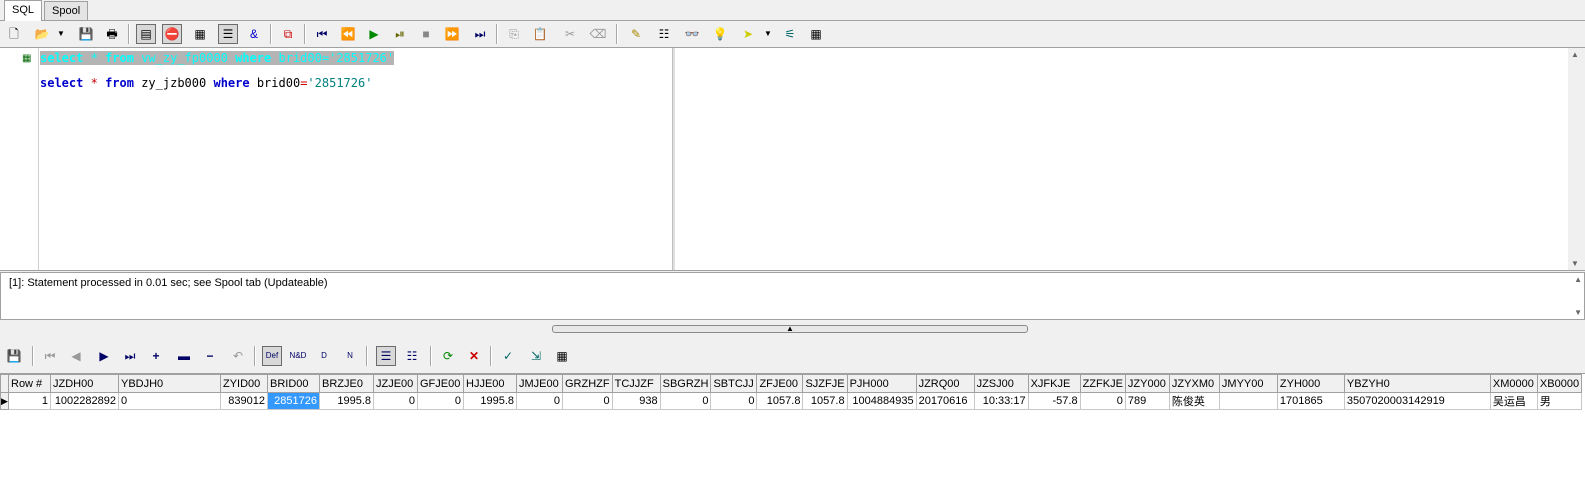  What do you see at coordinates (130, 356) in the screenshot?
I see `last-record-icon: ⏭` at bounding box center [130, 356].